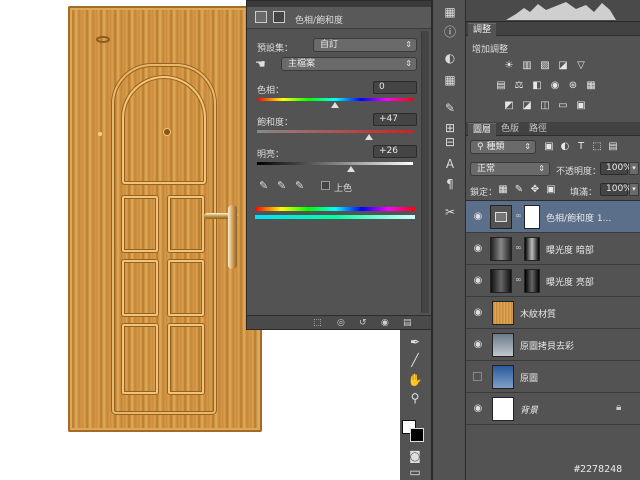 Image resolution: width=640 pixels, height=480 pixels. Describe the element at coordinates (415, 472) in the screenshot. I see `screen-mode-icon: ▭` at that location.